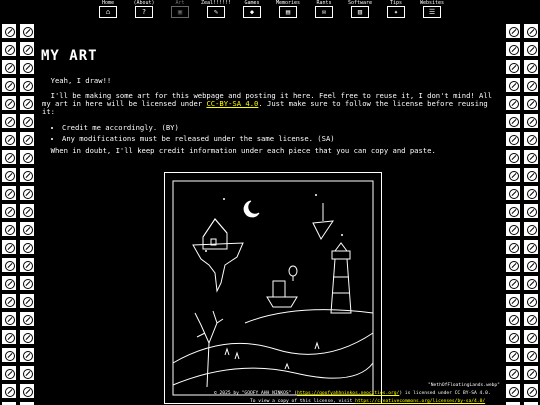 Image resolution: width=540 pixels, height=405 pixels. I want to click on nav-item-websites: Websites ☰, so click(432, 9).